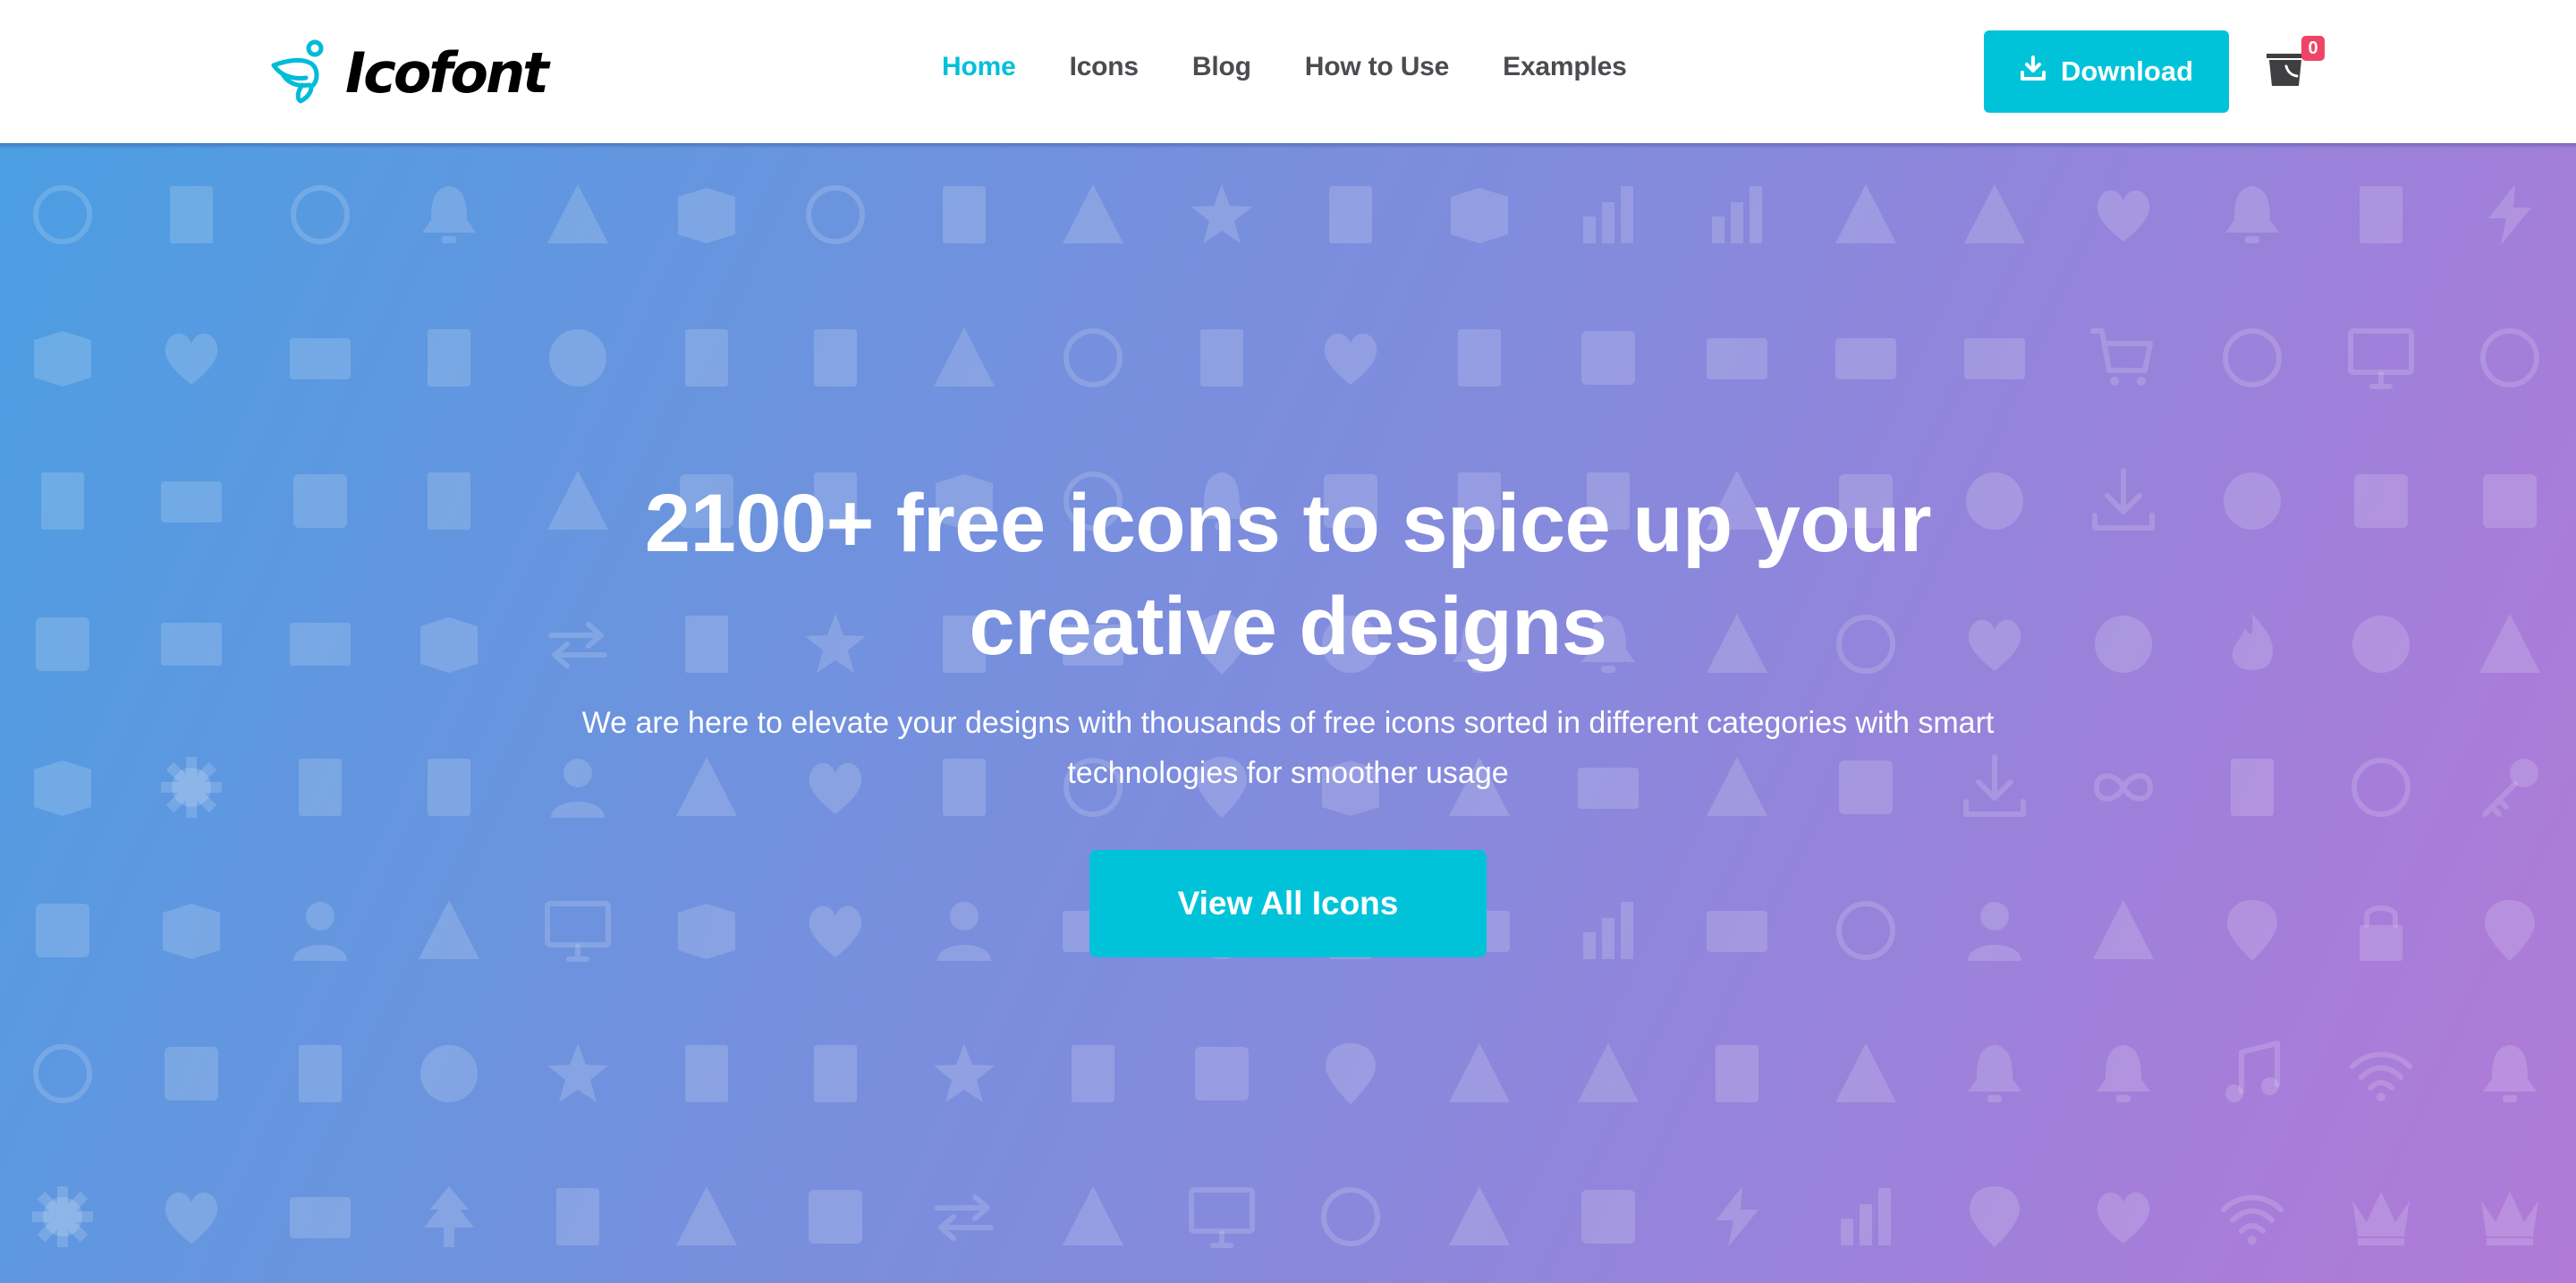 The height and width of the screenshot is (1283, 2576). Describe the element at coordinates (1288, 903) in the screenshot. I see `view-all-icons-button: View All Icons` at that location.